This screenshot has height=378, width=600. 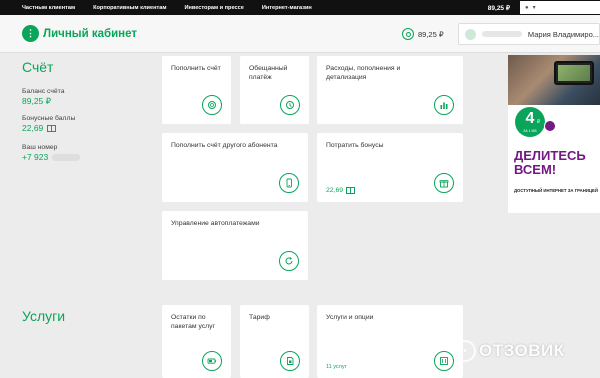 I want to click on promise-coin-icon, so click(x=290, y=105).